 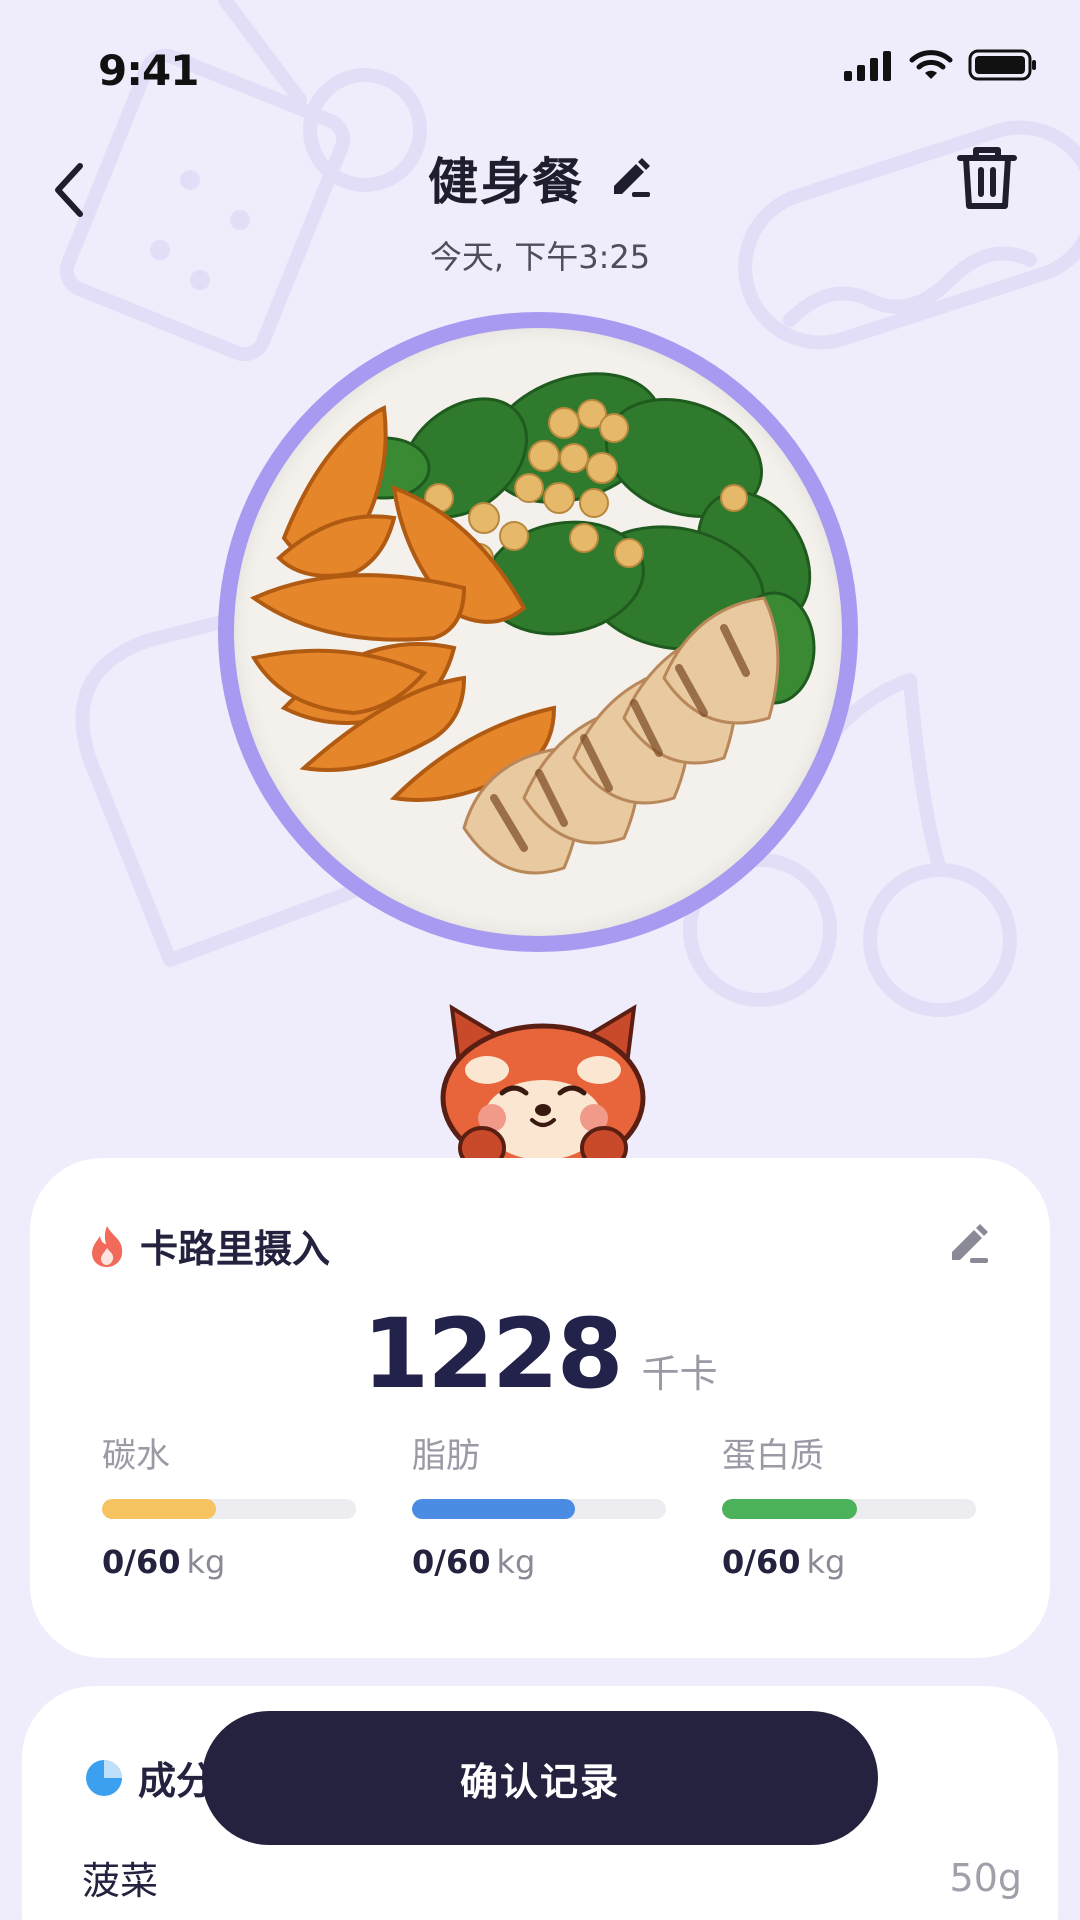 I want to click on macro-label: 脂肪, so click(x=446, y=1456).